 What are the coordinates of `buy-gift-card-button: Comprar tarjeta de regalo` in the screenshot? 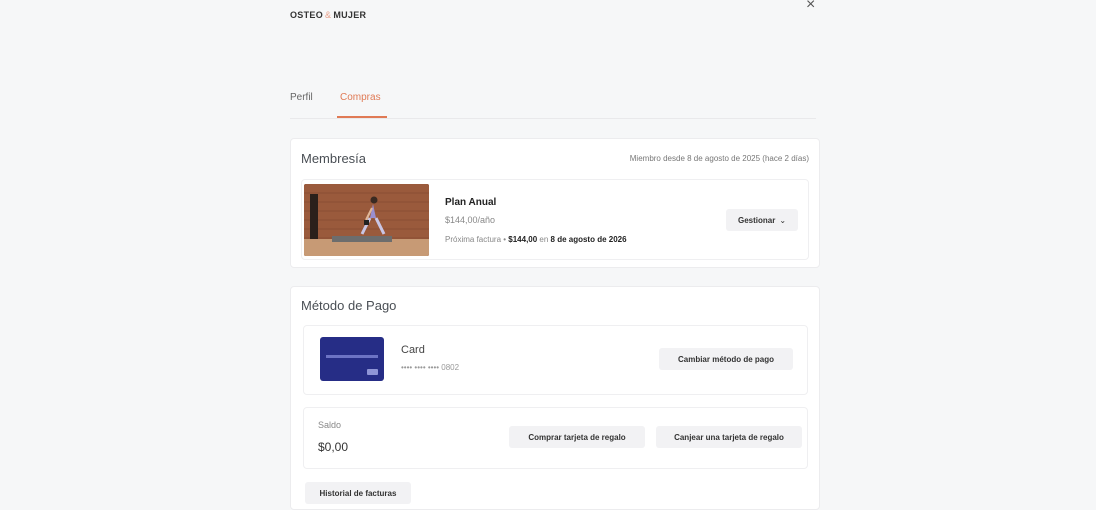 It's located at (577, 437).